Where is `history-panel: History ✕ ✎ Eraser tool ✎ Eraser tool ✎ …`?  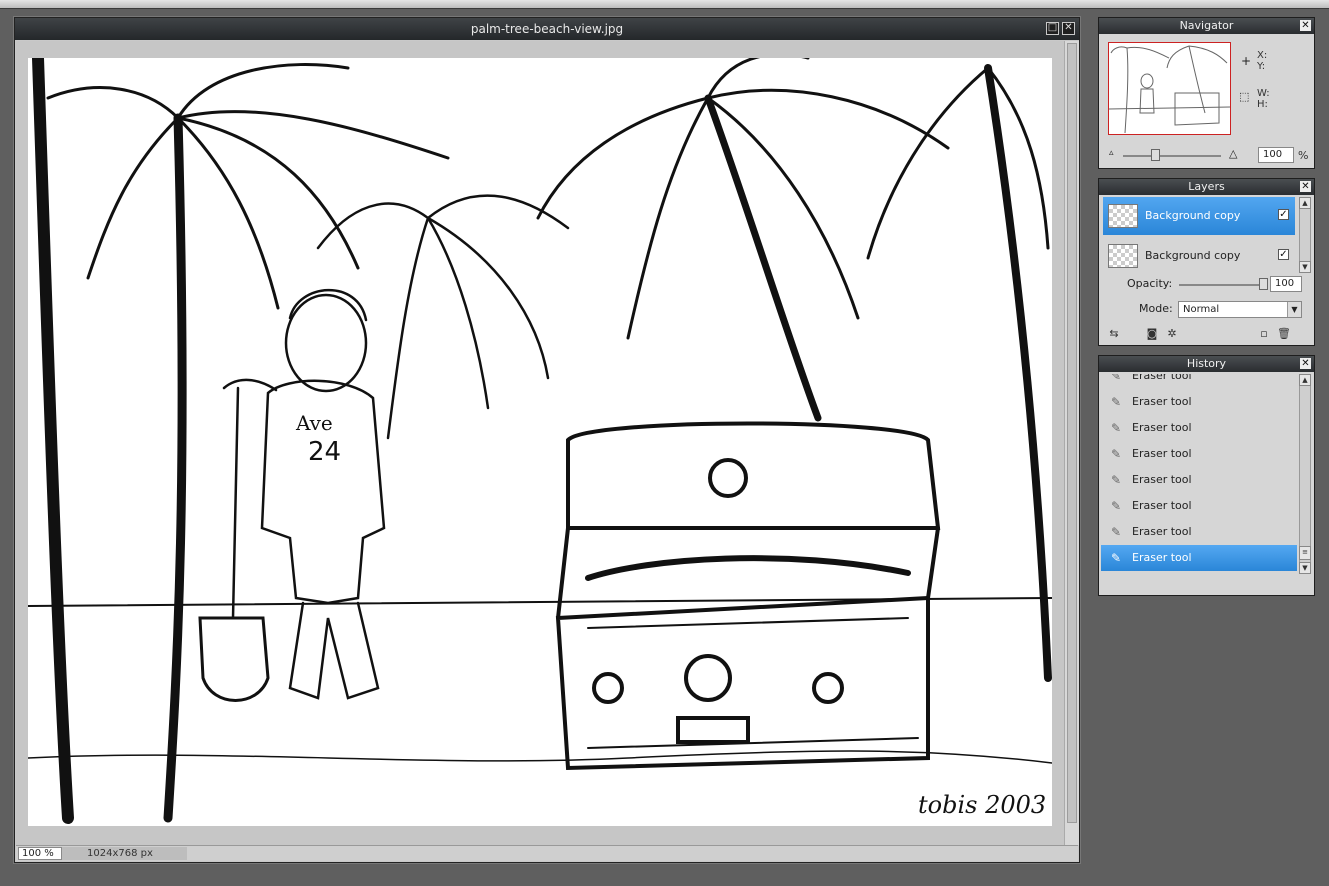
history-panel: History ✕ ✎ Eraser tool ✎ Eraser tool ✎ … is located at coordinates (1206, 475).